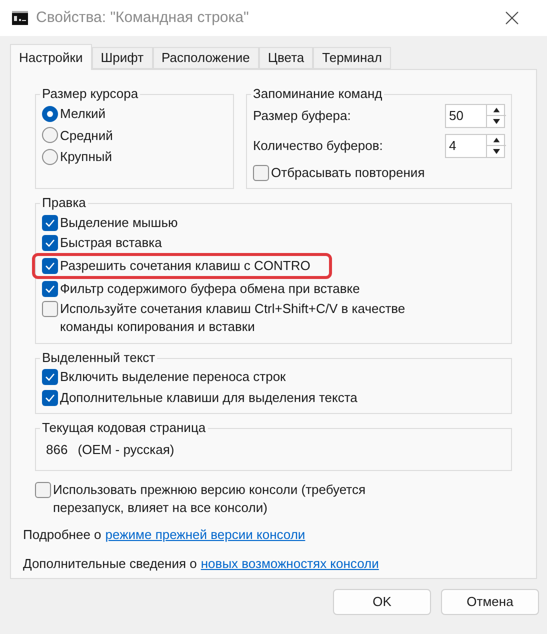 Image resolution: width=547 pixels, height=634 pixels. What do you see at coordinates (173, 377) in the screenshot?
I see `checkbox-label: Включить выделение переноса строк` at bounding box center [173, 377].